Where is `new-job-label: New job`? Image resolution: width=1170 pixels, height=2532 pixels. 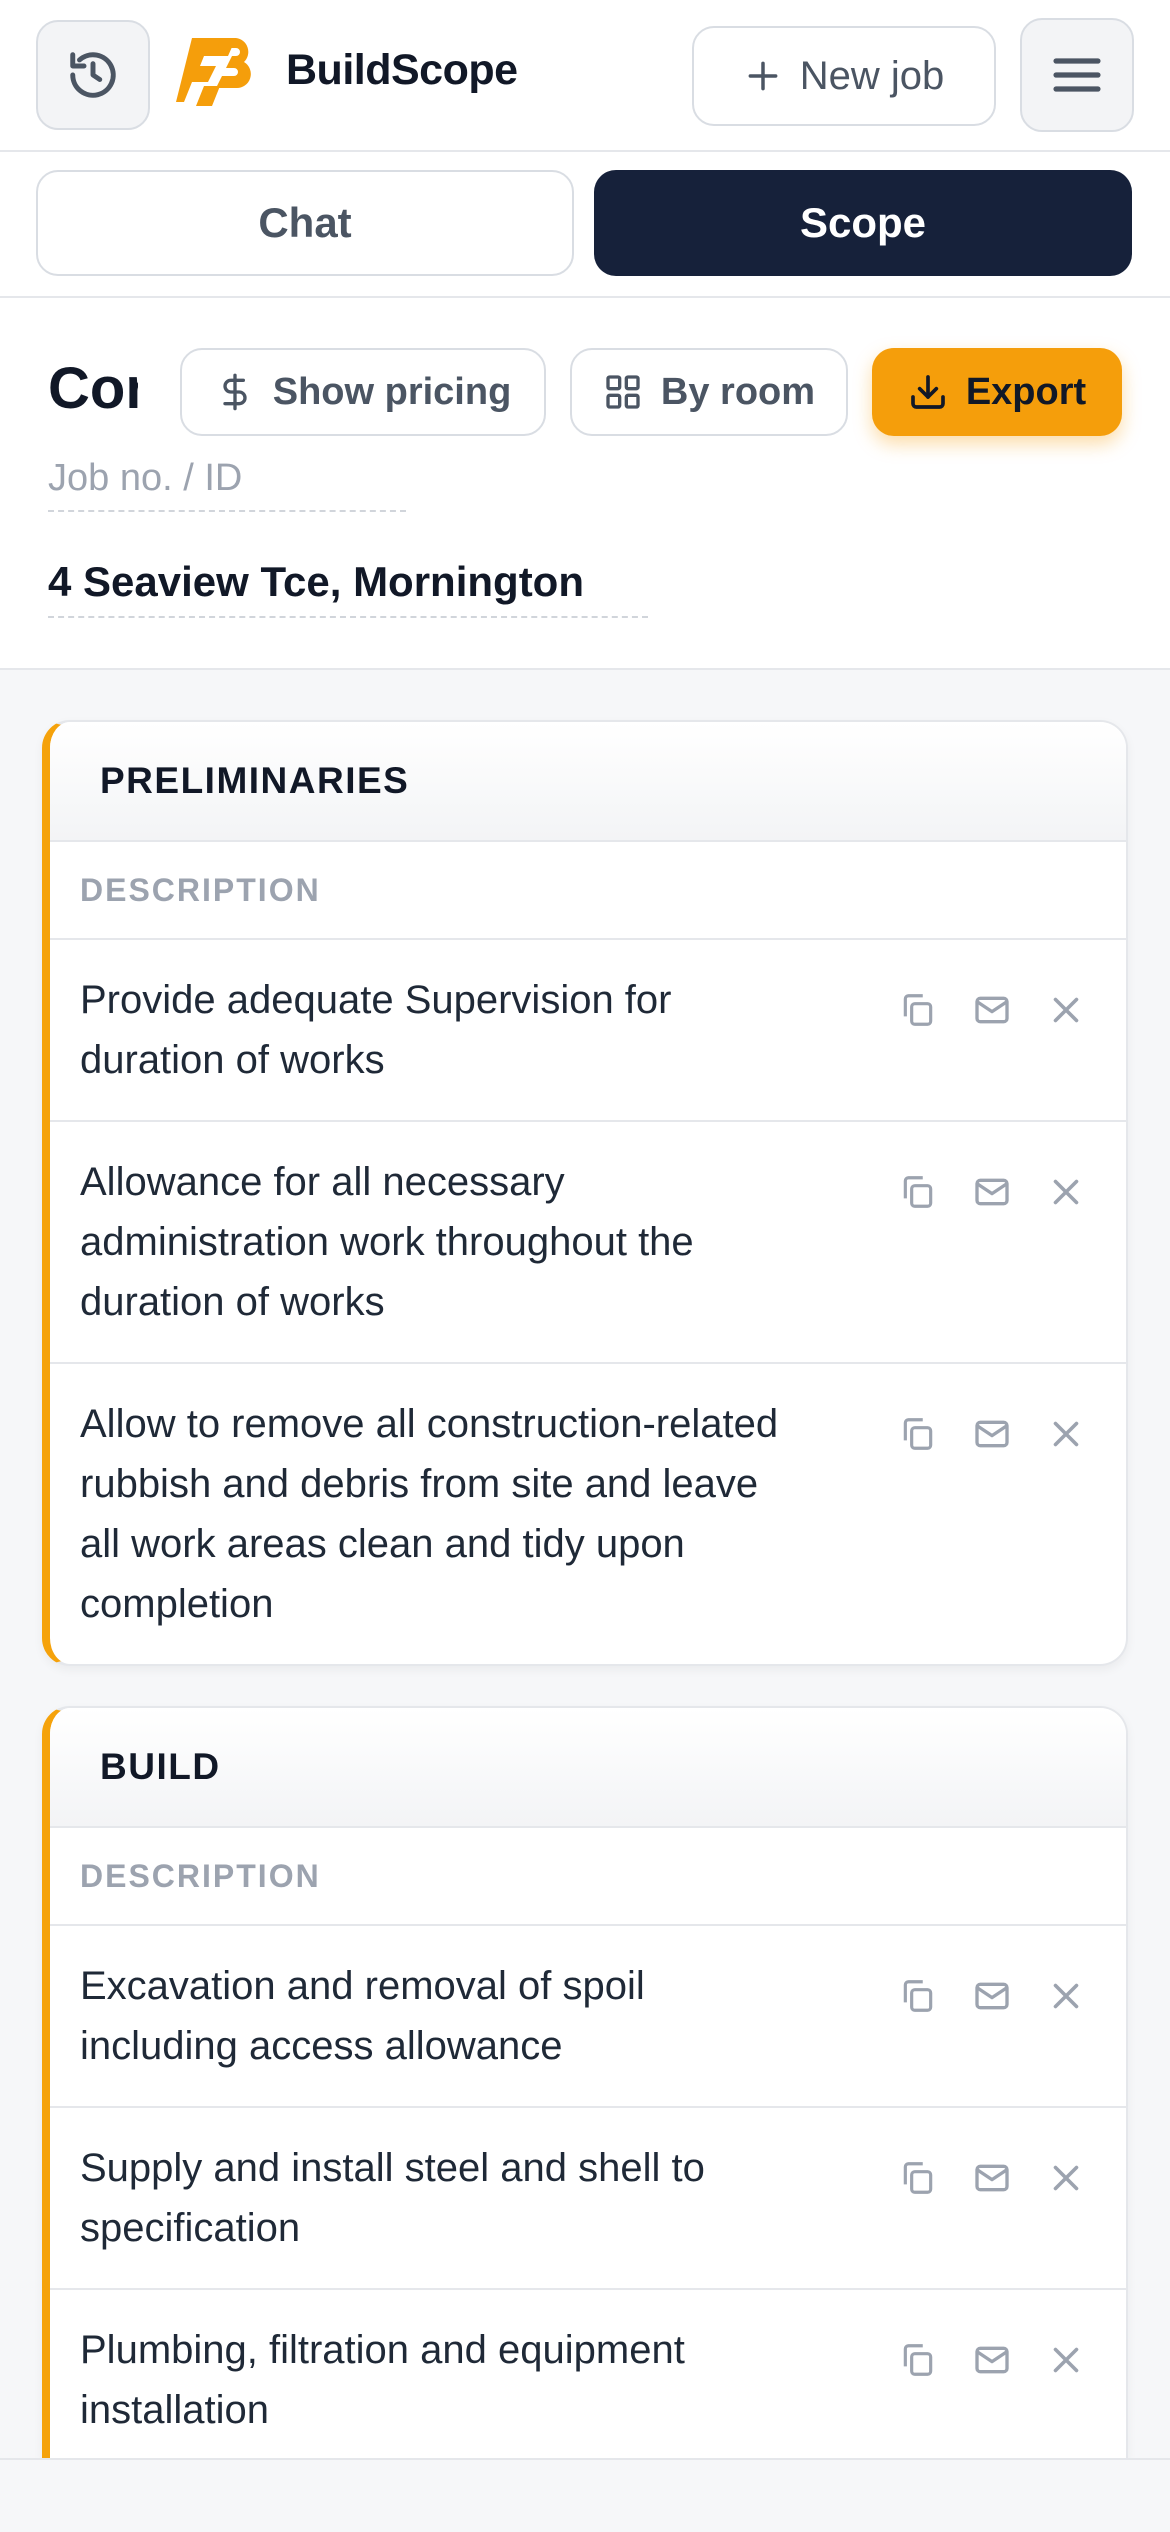 new-job-label: New job is located at coordinates (872, 75).